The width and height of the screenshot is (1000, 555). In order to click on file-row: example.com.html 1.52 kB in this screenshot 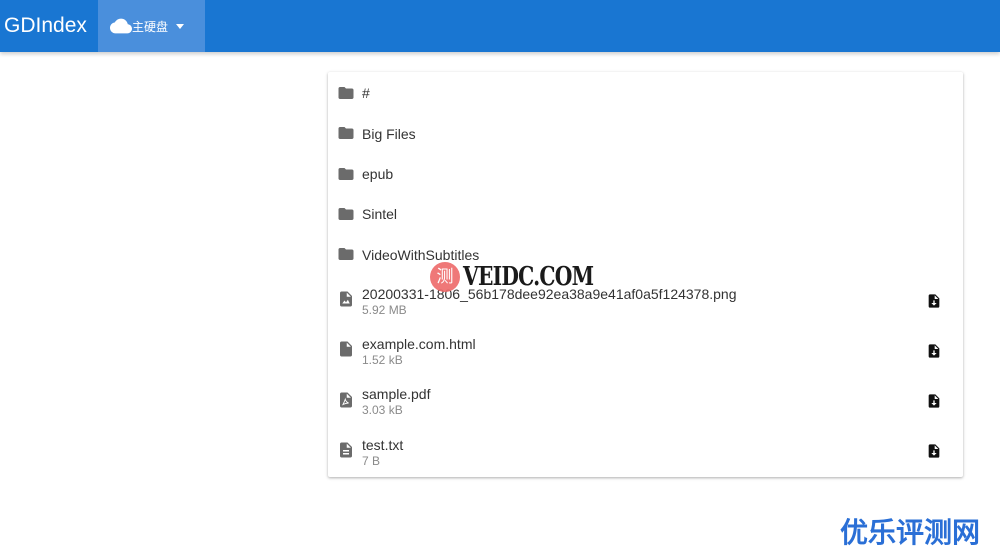, I will do `click(645, 349)`.